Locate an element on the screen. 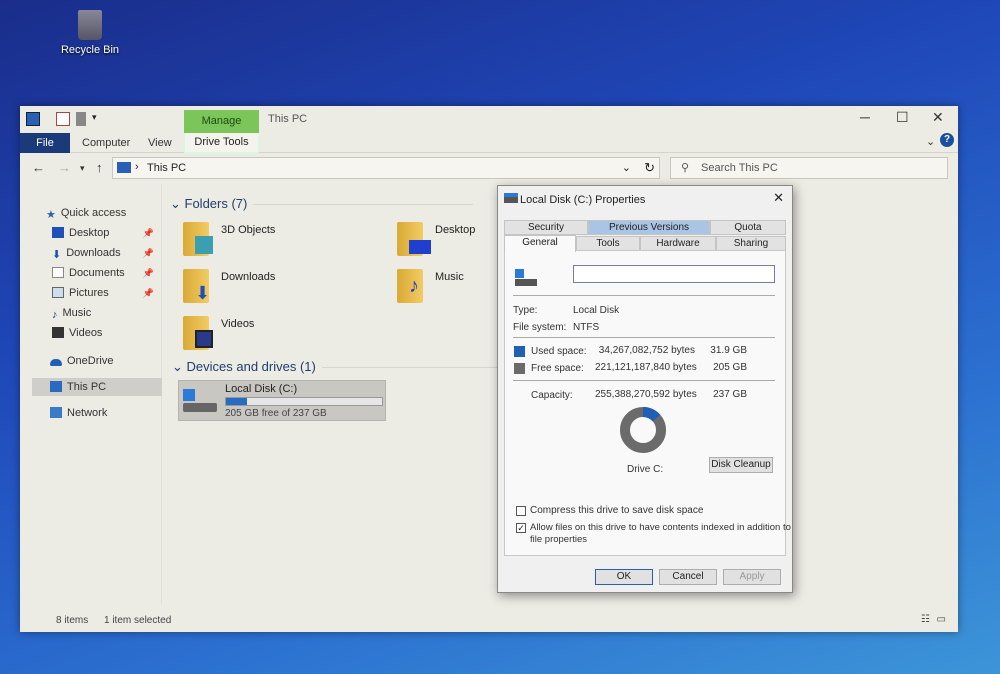  refresh-icon: ↻ is located at coordinates (649, 168).